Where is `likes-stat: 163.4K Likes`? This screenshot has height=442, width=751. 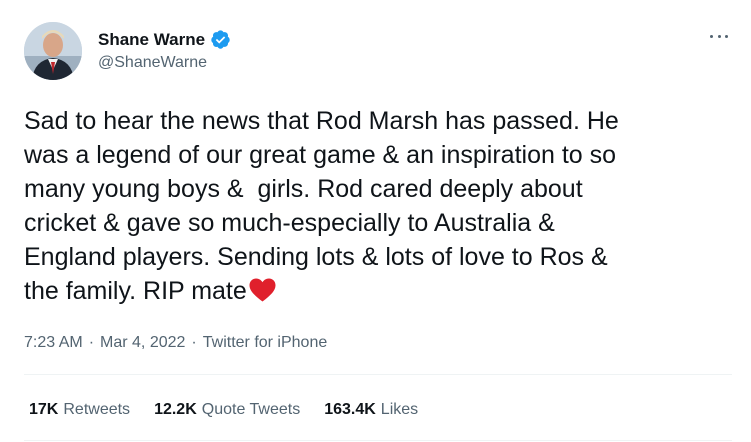
likes-stat: 163.4K Likes is located at coordinates (371, 410).